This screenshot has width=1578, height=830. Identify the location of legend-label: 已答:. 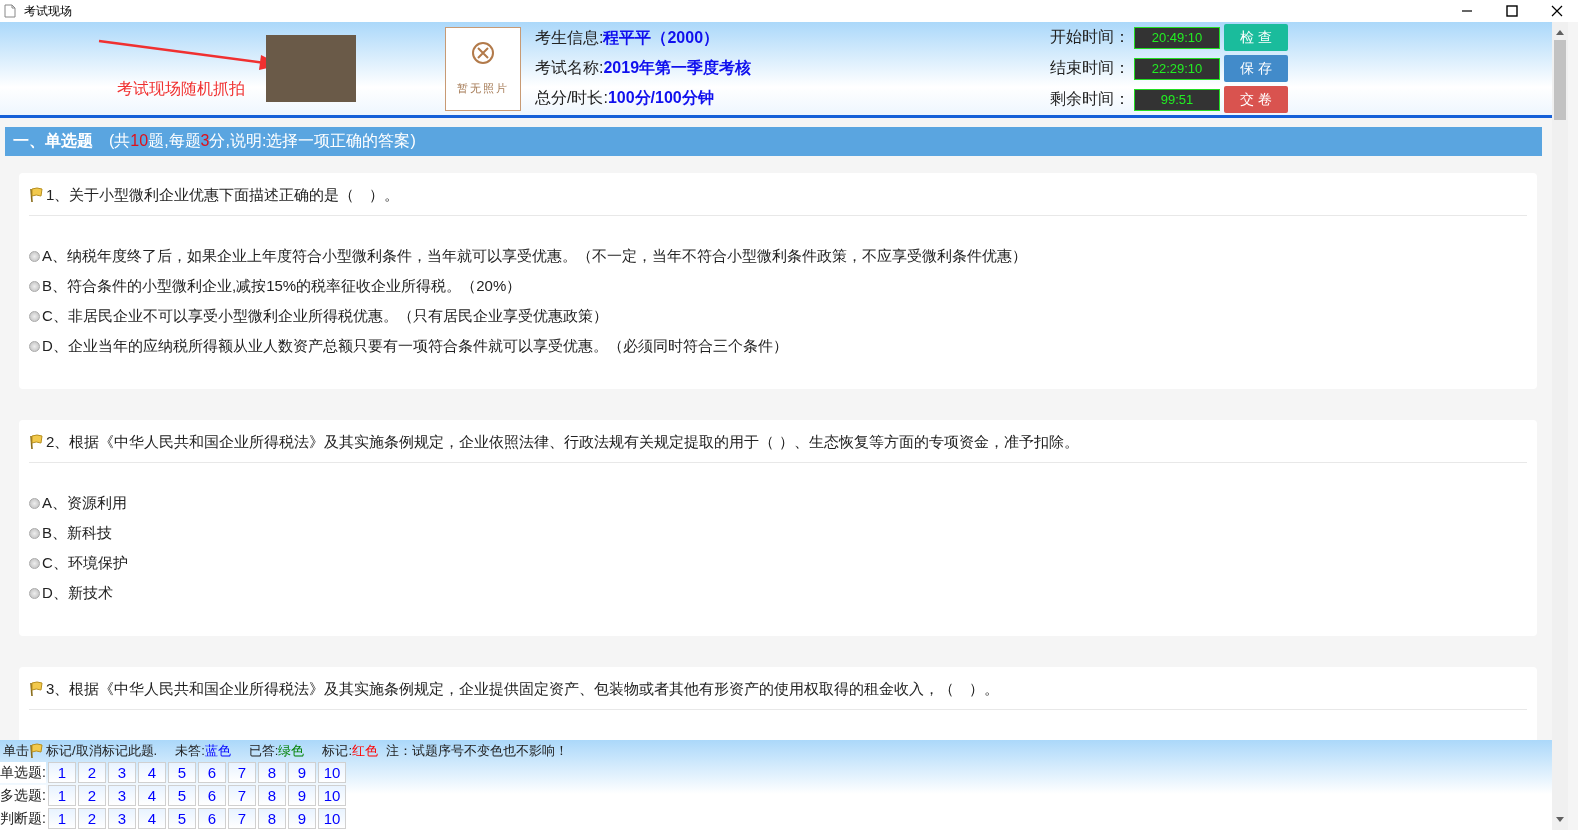
(263, 751).